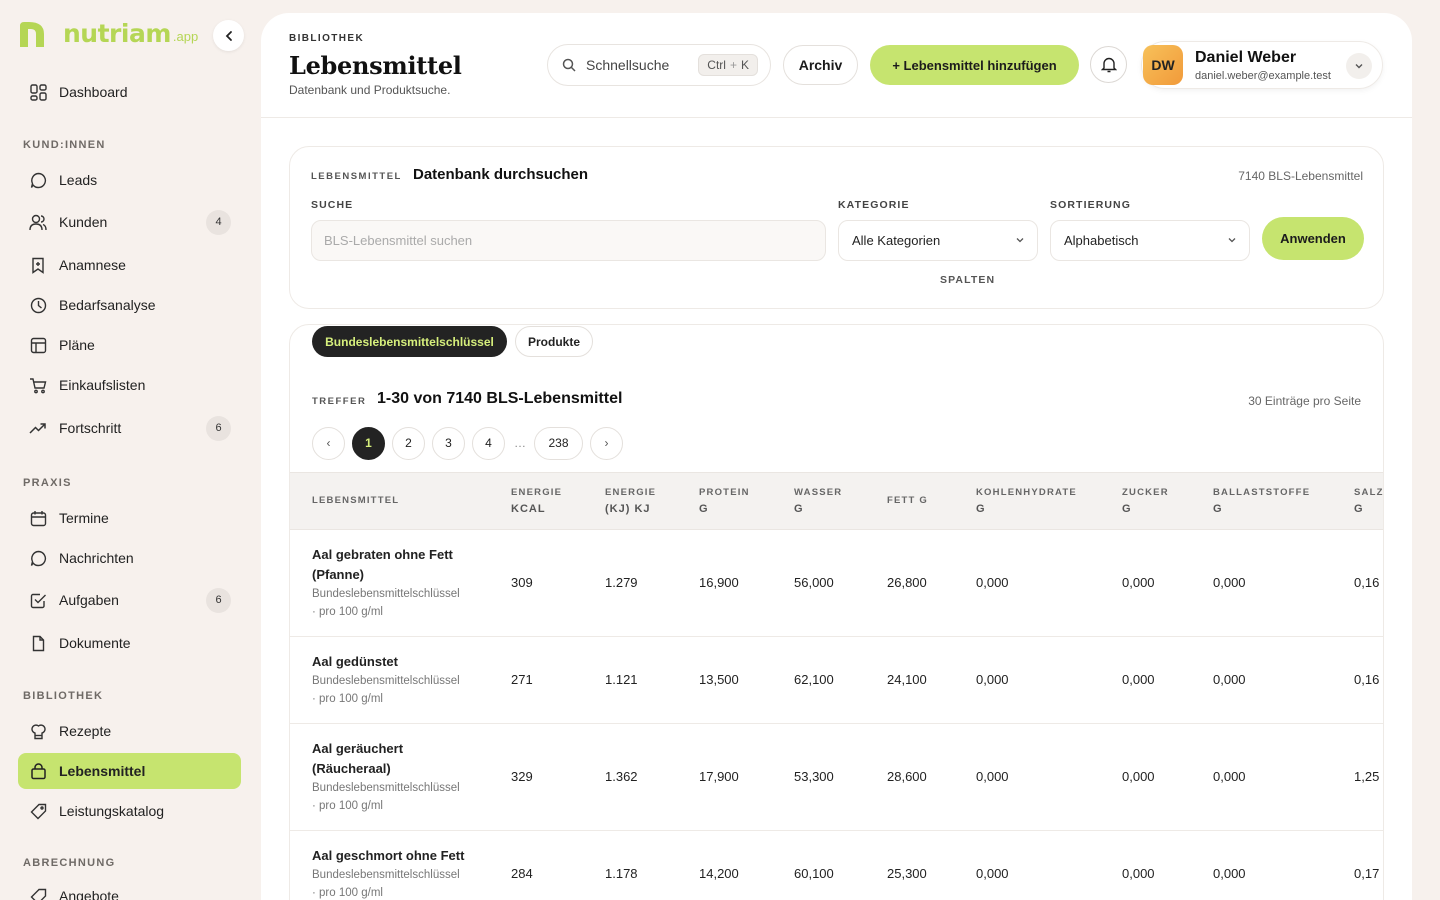 The width and height of the screenshot is (1440, 900). I want to click on breadcrumb: BIBLIOTHEK, so click(327, 38).